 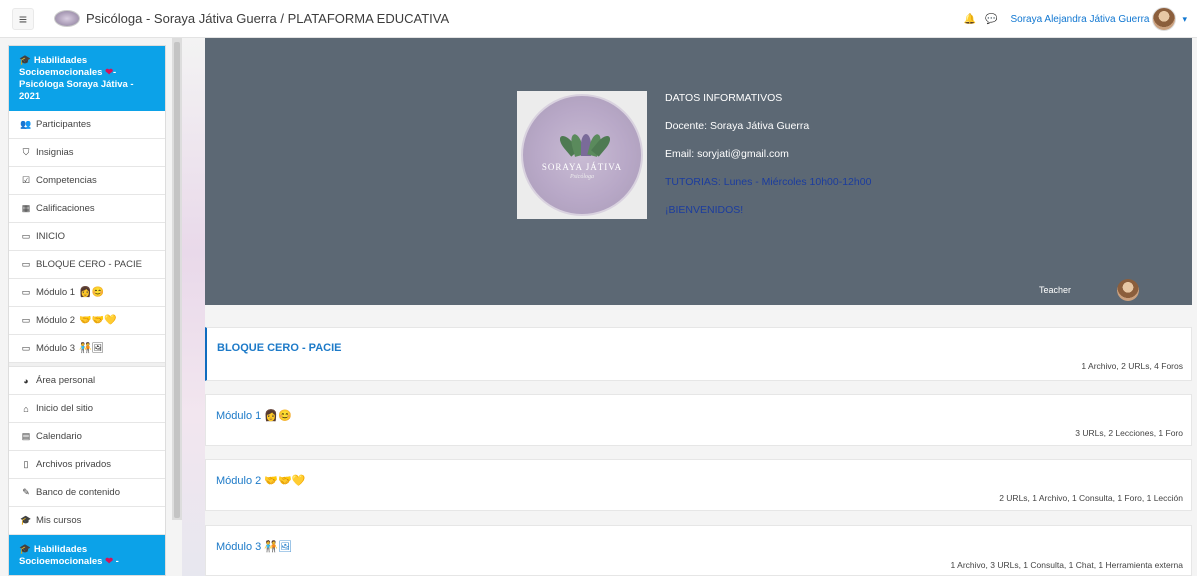 What do you see at coordinates (698, 420) in the screenshot?
I see `section-card-modulo-1: Módulo 1 👩😊 3 URLs, 2 Lecciones, 1 Foro` at bounding box center [698, 420].